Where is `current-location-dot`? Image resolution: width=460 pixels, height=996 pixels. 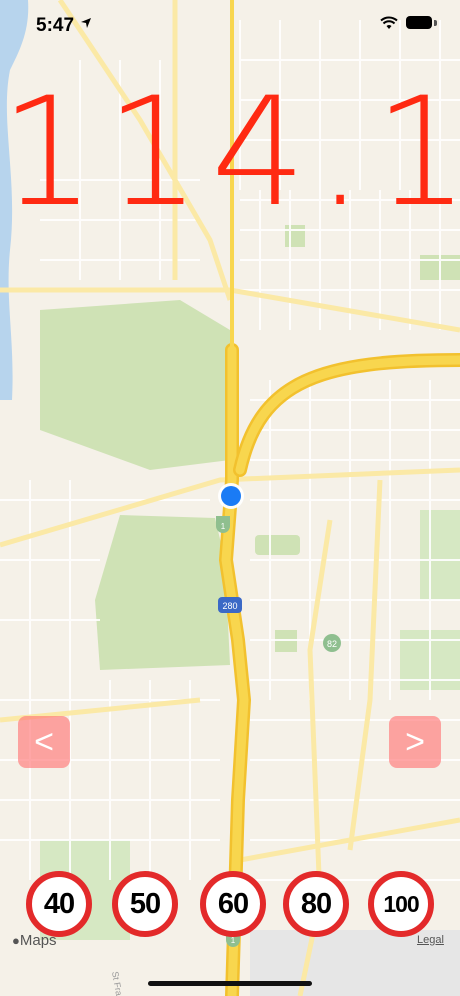
current-location-dot is located at coordinates (231, 496).